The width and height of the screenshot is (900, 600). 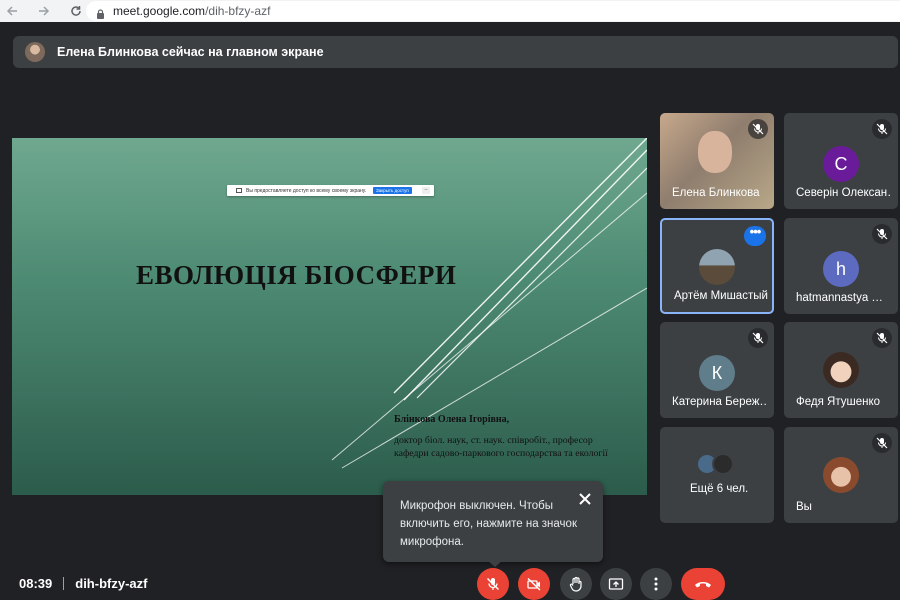 I want to click on avatar: К, so click(x=717, y=373).